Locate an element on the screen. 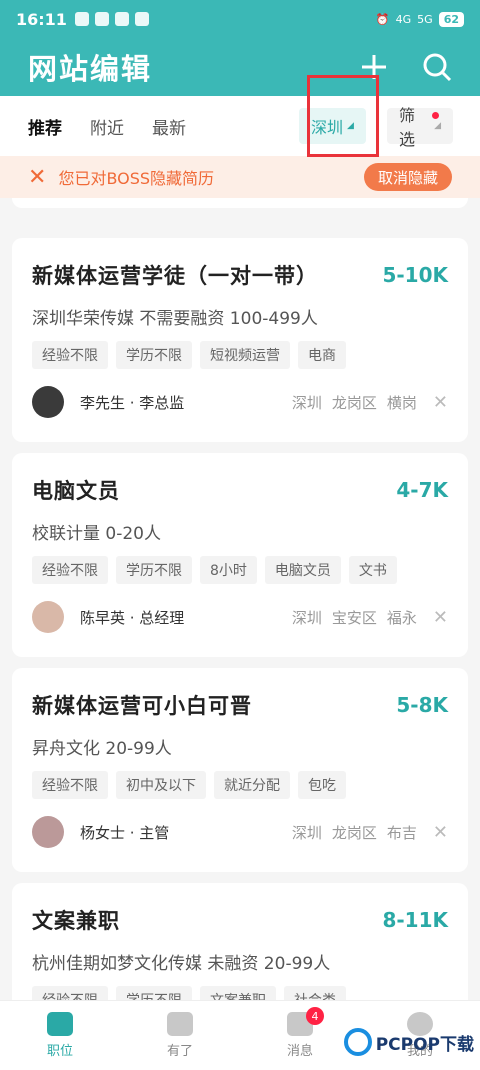 This screenshot has height=1070, width=480. recruiter-name: 李先生 · 李总监 is located at coordinates (132, 402).